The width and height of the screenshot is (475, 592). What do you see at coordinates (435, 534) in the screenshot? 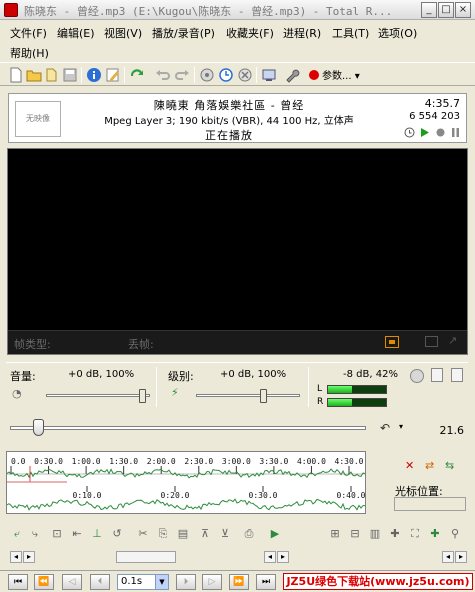
I see `zoom-in-icon: ✚` at bounding box center [435, 534].